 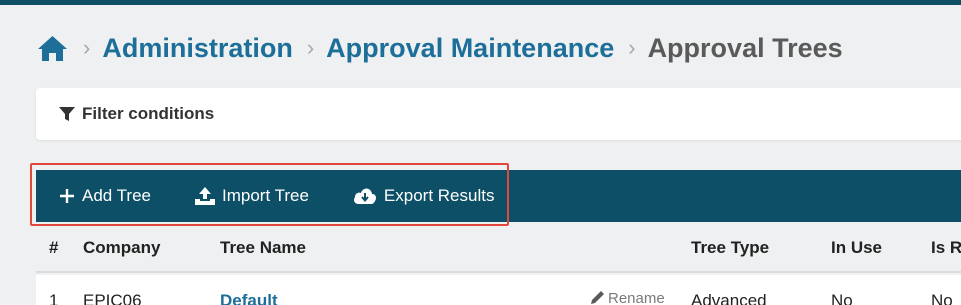 What do you see at coordinates (729, 298) in the screenshot?
I see `row-tree-type: Advanced` at bounding box center [729, 298].